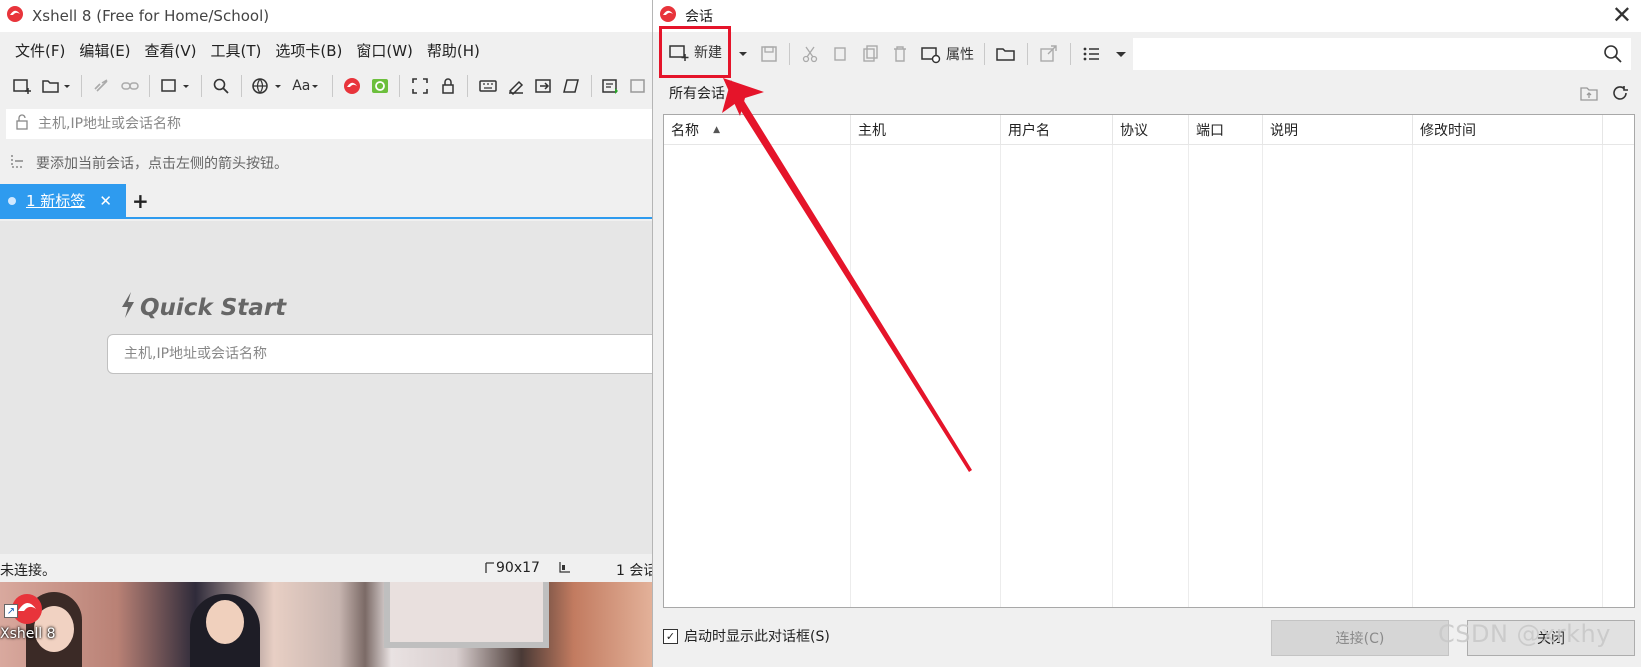 This screenshot has width=1641, height=667. What do you see at coordinates (870, 54) in the screenshot?
I see `paste-icon` at bounding box center [870, 54].